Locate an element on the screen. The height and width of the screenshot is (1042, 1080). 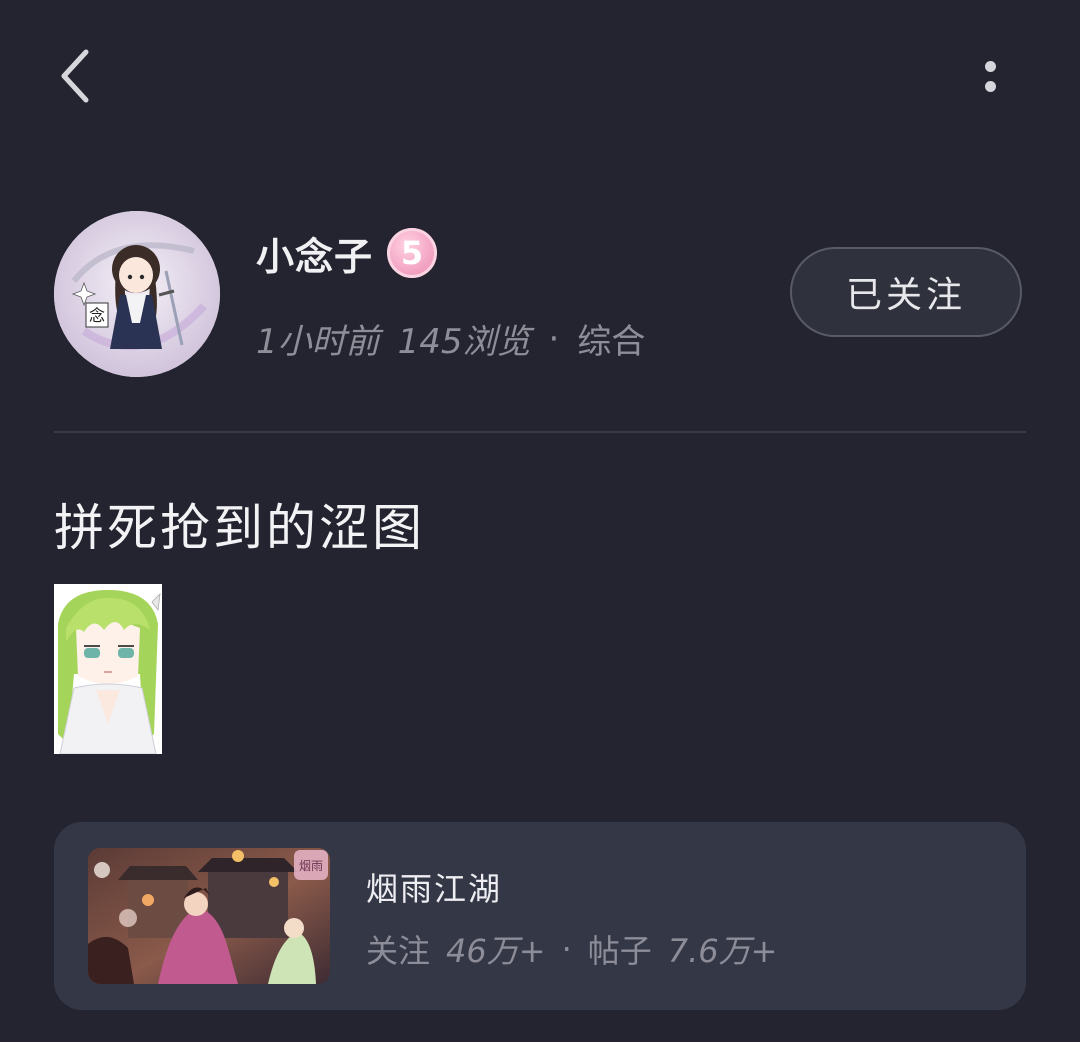
forum-thumbnail: 烟雨 is located at coordinates (209, 916).